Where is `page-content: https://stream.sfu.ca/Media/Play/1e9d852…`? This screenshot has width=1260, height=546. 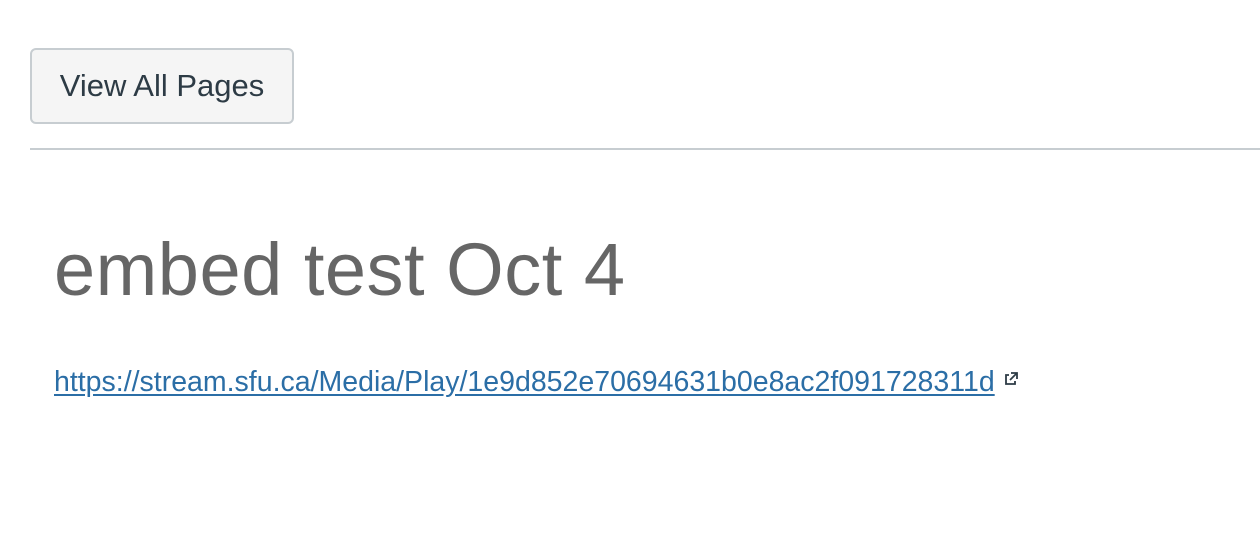 page-content: https://stream.sfu.ca/Media/Play/1e9d852… is located at coordinates (536, 382).